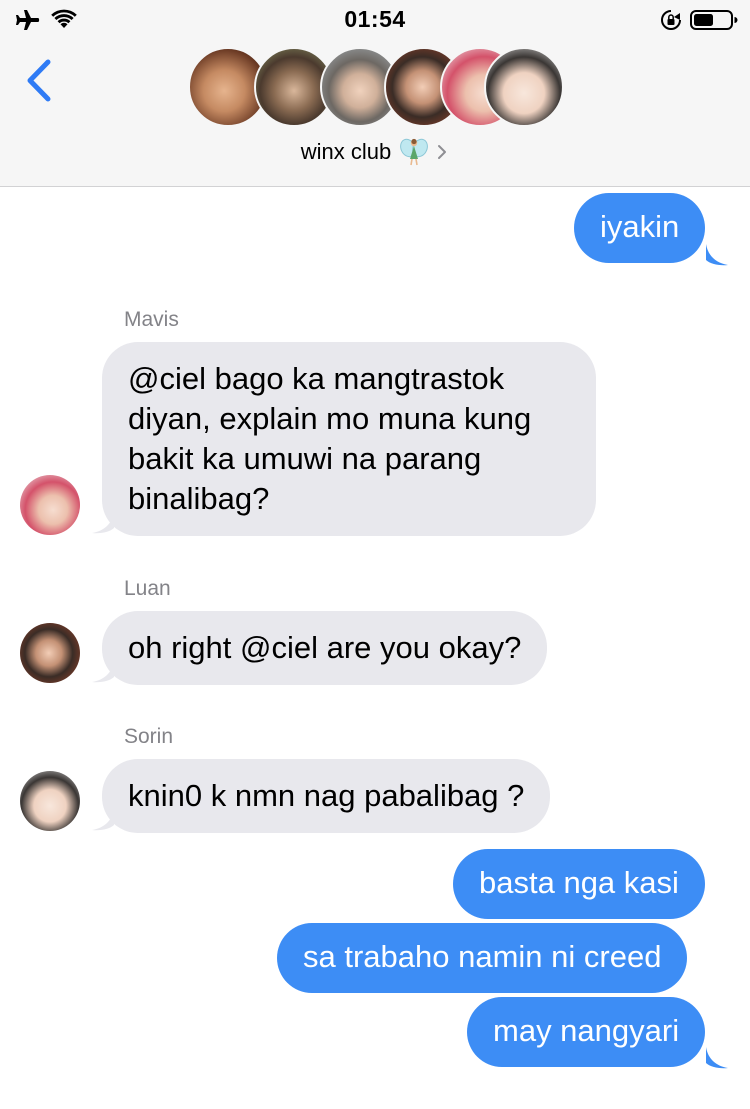 The image size is (750, 1109). Describe the element at coordinates (414, 152) in the screenshot. I see `fairy-icon` at that location.